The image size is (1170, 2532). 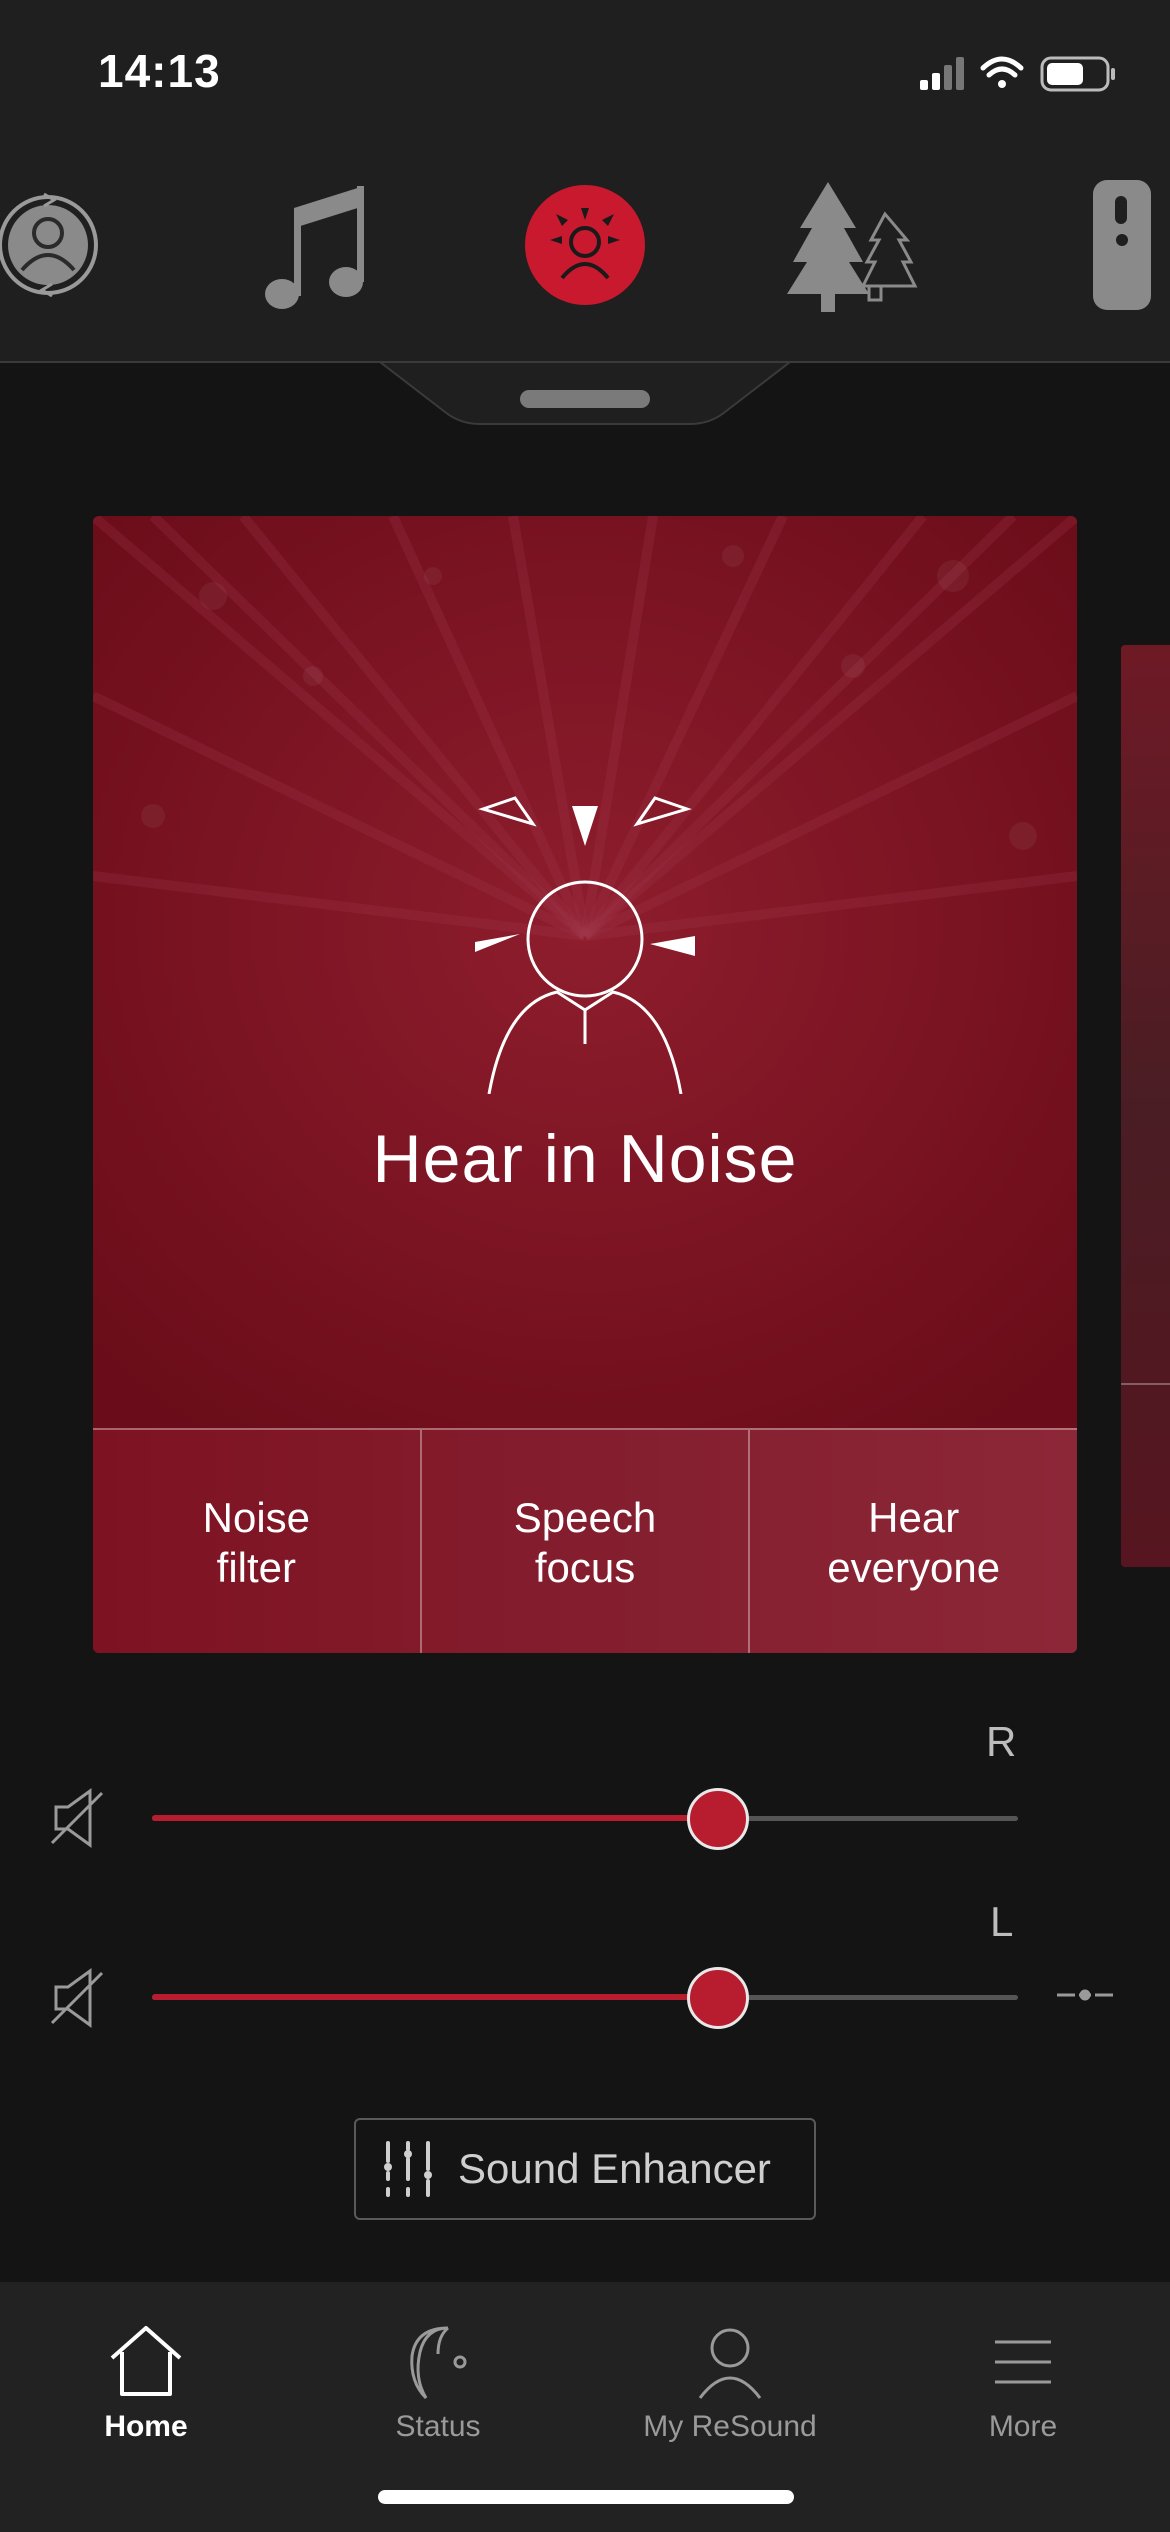 I want to click on person-cycle-icon, so click(x=49, y=245).